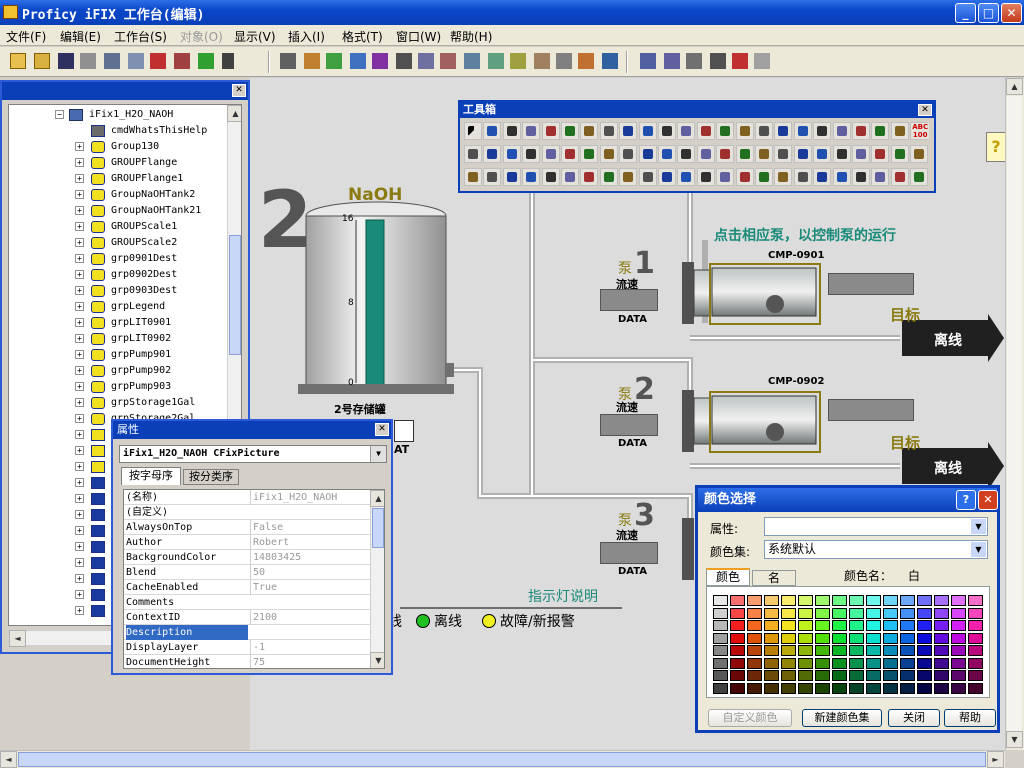 The image size is (1024, 768). What do you see at coordinates (228, 61) in the screenshot?
I see `pencil-icon` at bounding box center [228, 61].